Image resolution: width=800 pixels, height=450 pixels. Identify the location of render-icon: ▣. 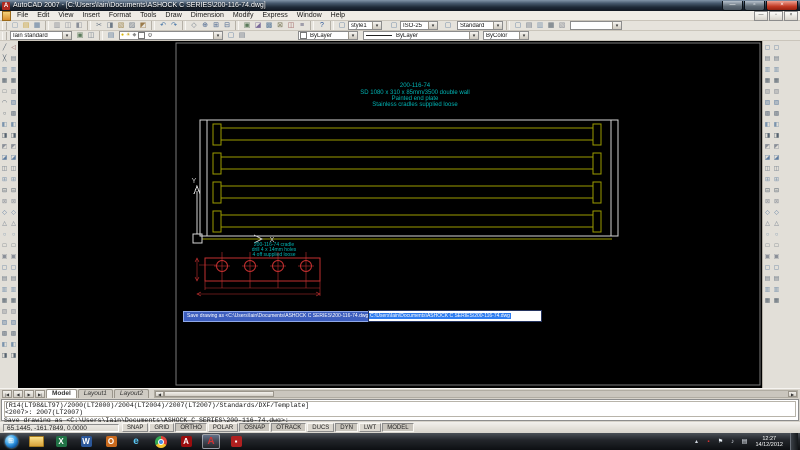
(776, 257).